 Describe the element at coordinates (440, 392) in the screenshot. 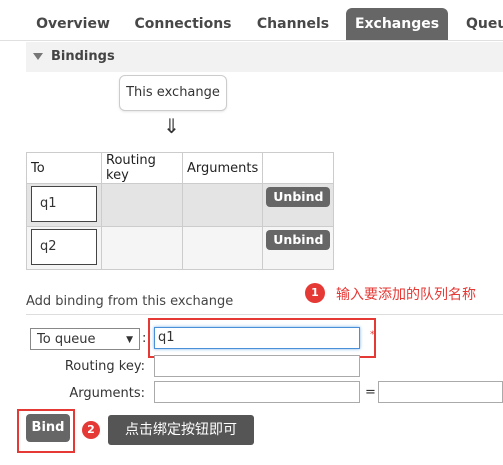

I see `argument-value-input` at that location.